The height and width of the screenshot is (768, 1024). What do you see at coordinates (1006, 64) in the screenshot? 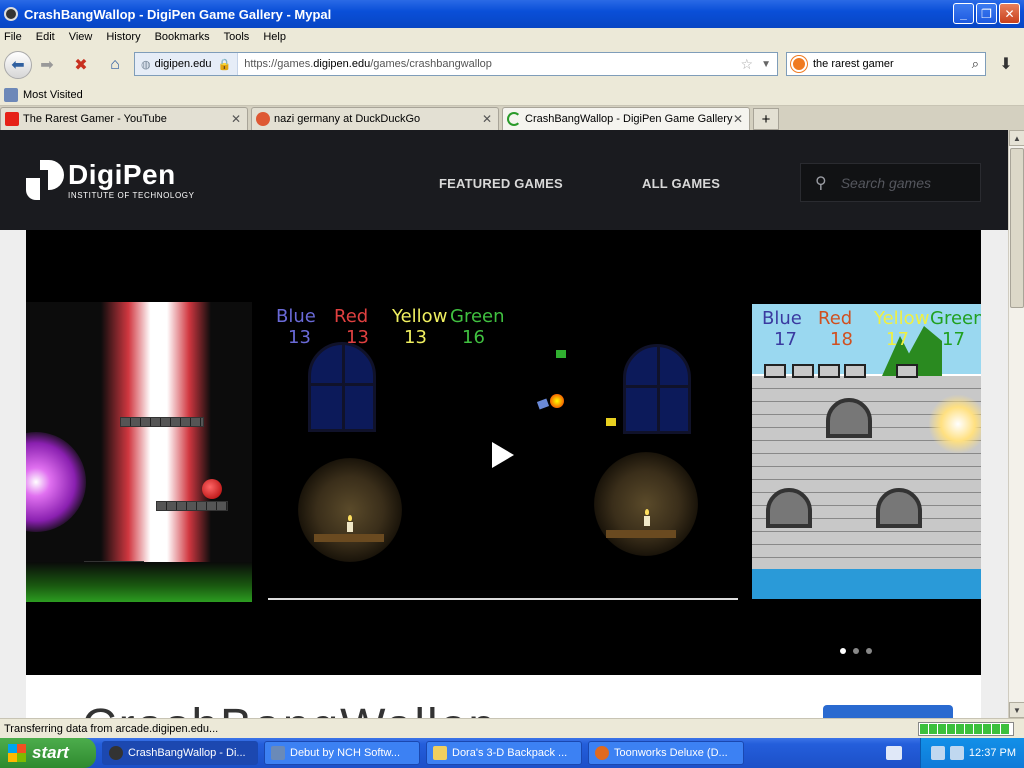
I see `downloads-button: ⬇` at bounding box center [1006, 64].